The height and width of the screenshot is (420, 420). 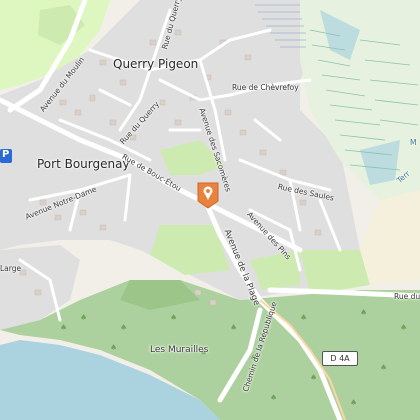 What do you see at coordinates (179, 350) in the screenshot?
I see `place-label-les-murailles: Les Murailles` at bounding box center [179, 350].